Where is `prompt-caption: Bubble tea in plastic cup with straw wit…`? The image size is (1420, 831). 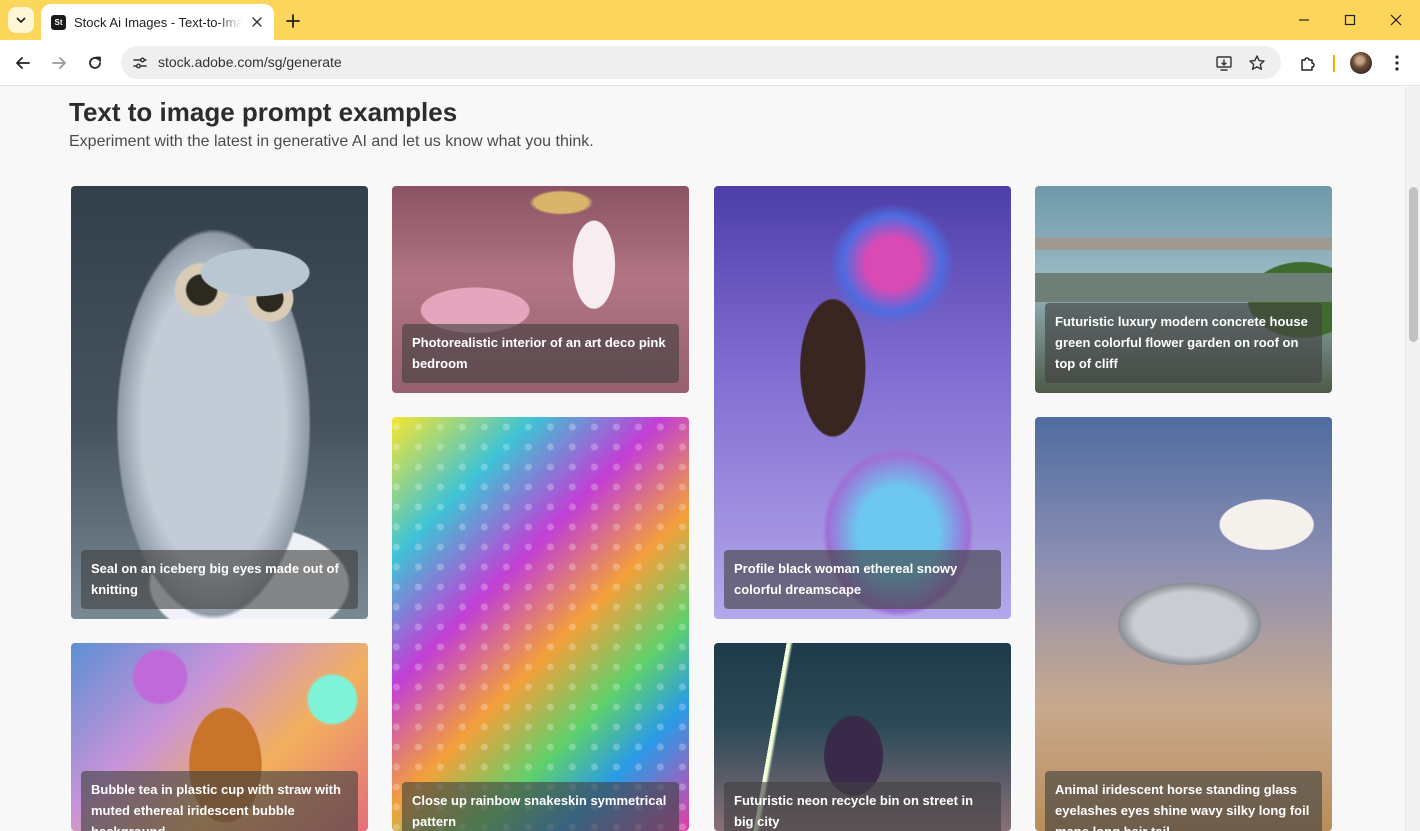 prompt-caption: Bubble tea in plastic cup with straw wit… is located at coordinates (219, 801).